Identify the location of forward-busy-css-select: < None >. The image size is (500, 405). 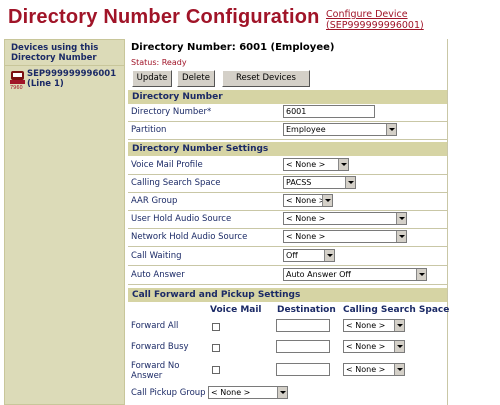
(374, 346).